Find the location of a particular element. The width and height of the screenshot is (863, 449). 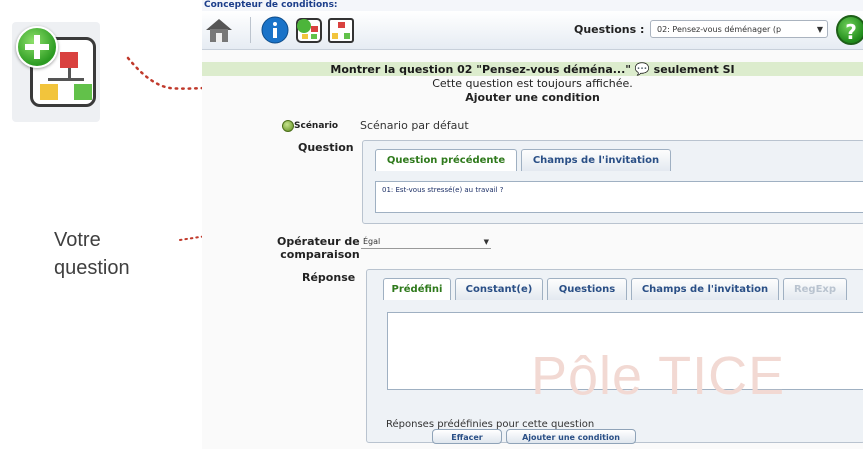

condition-icon is located at coordinates (341, 30).